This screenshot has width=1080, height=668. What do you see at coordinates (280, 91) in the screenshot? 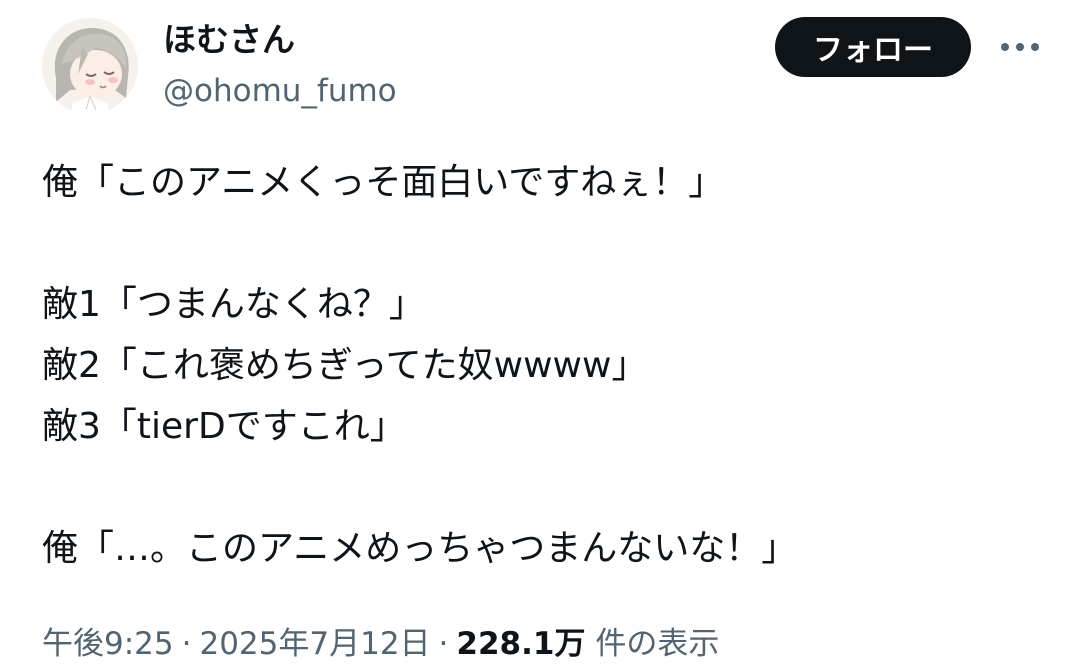
I see `user-handle: @ohomu_fumo` at bounding box center [280, 91].